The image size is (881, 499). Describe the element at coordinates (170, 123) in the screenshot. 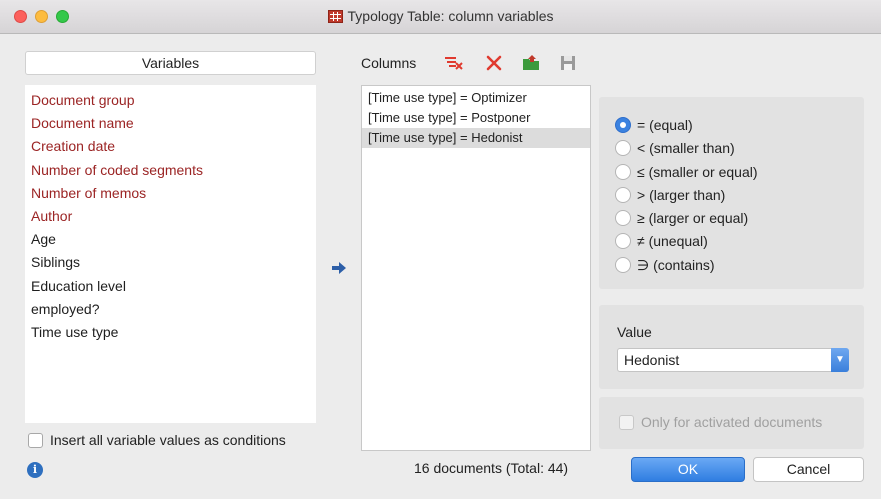

I see `variable-item: Document name` at that location.